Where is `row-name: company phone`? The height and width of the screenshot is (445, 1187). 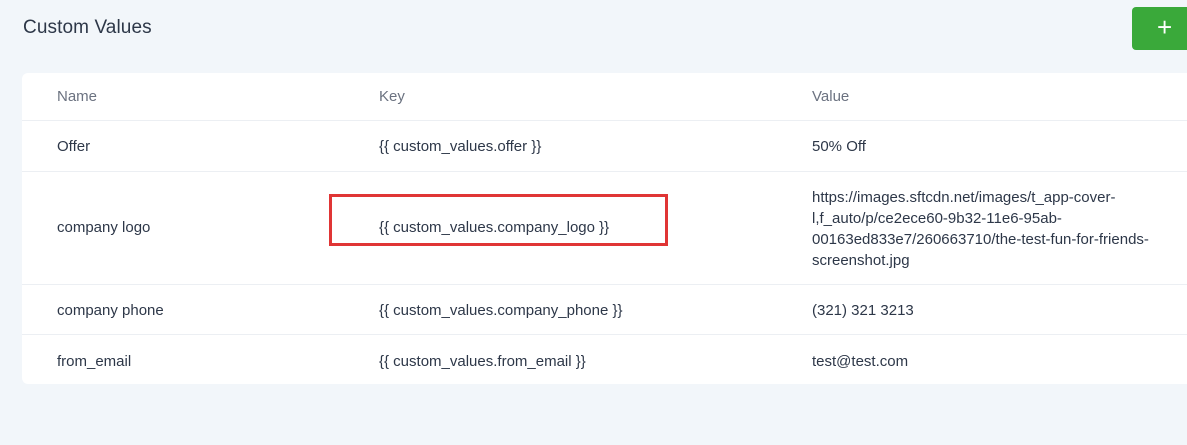 row-name: company phone is located at coordinates (110, 310).